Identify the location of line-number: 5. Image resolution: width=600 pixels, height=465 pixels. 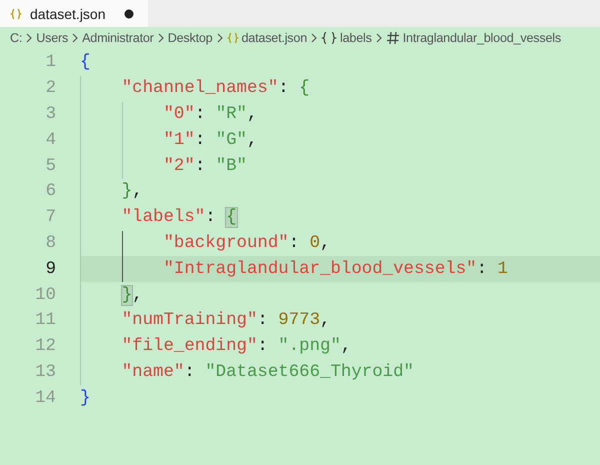
(50, 166).